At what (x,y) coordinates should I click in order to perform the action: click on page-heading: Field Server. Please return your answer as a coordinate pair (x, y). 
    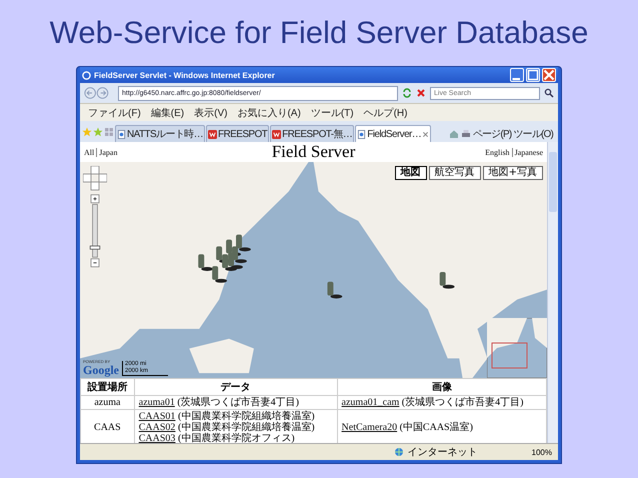
    Looking at the image, I should click on (313, 152).